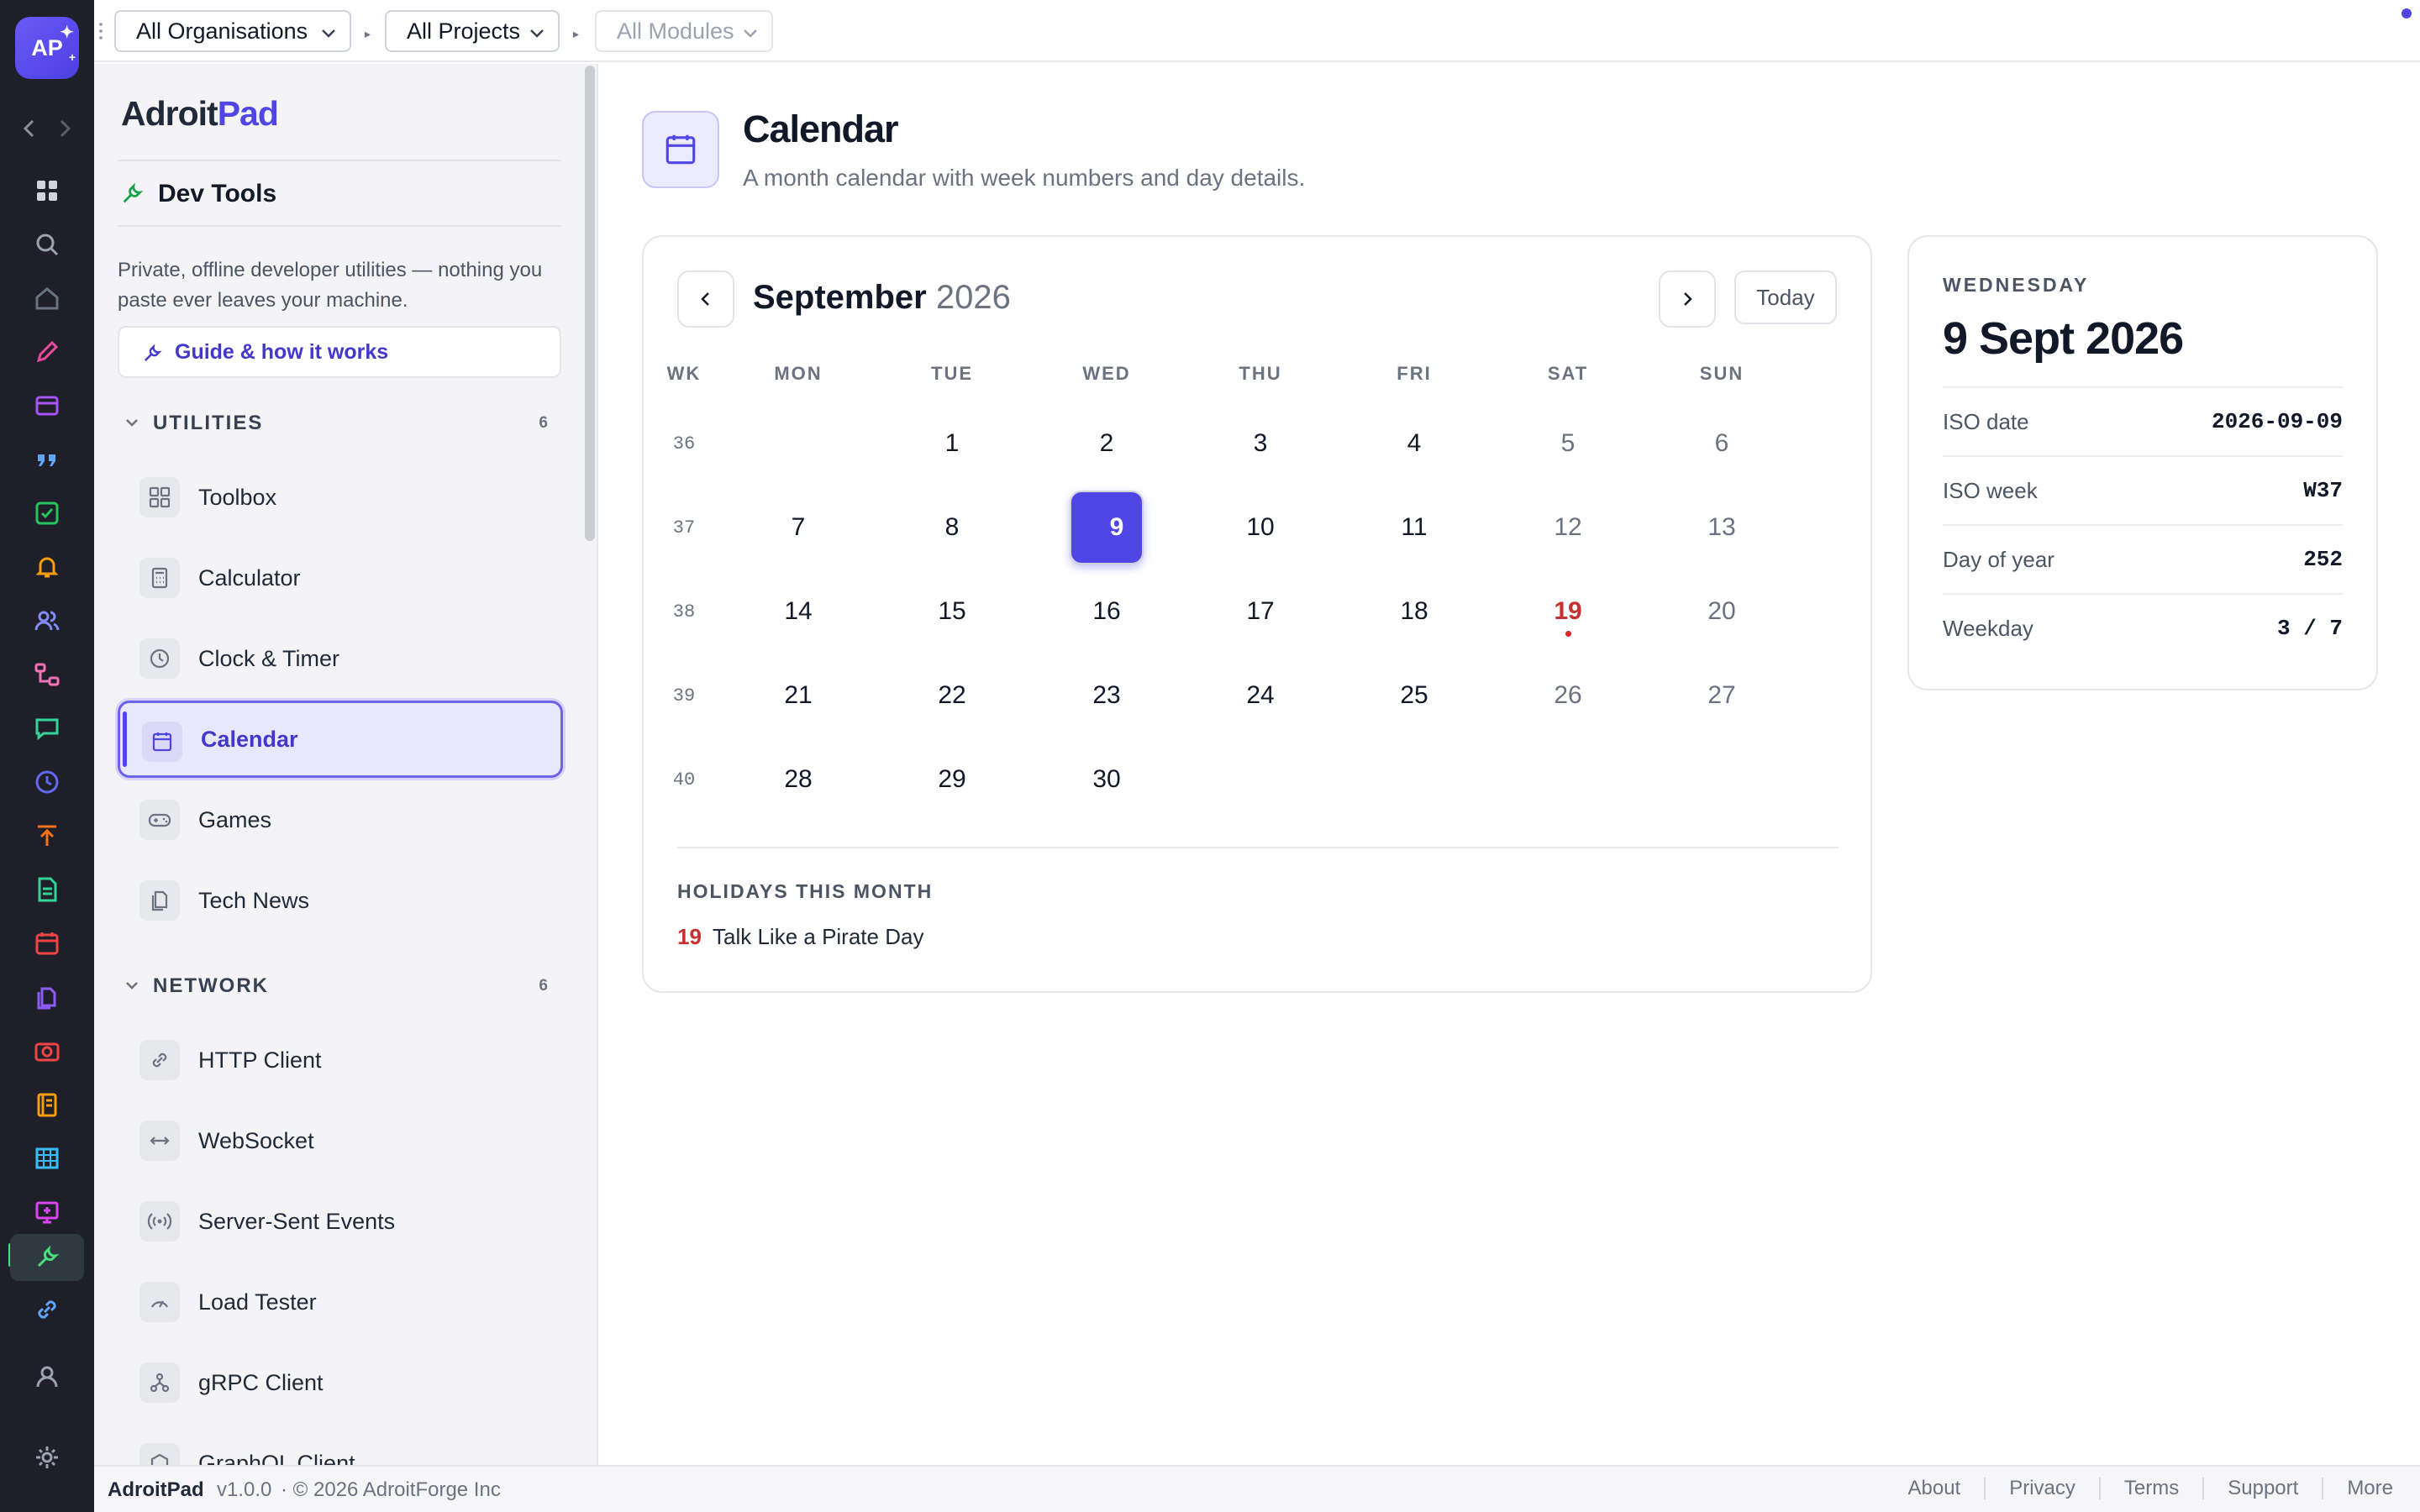 This screenshot has height=1512, width=2420. Describe the element at coordinates (1786, 297) in the screenshot. I see `today-button: Today` at that location.